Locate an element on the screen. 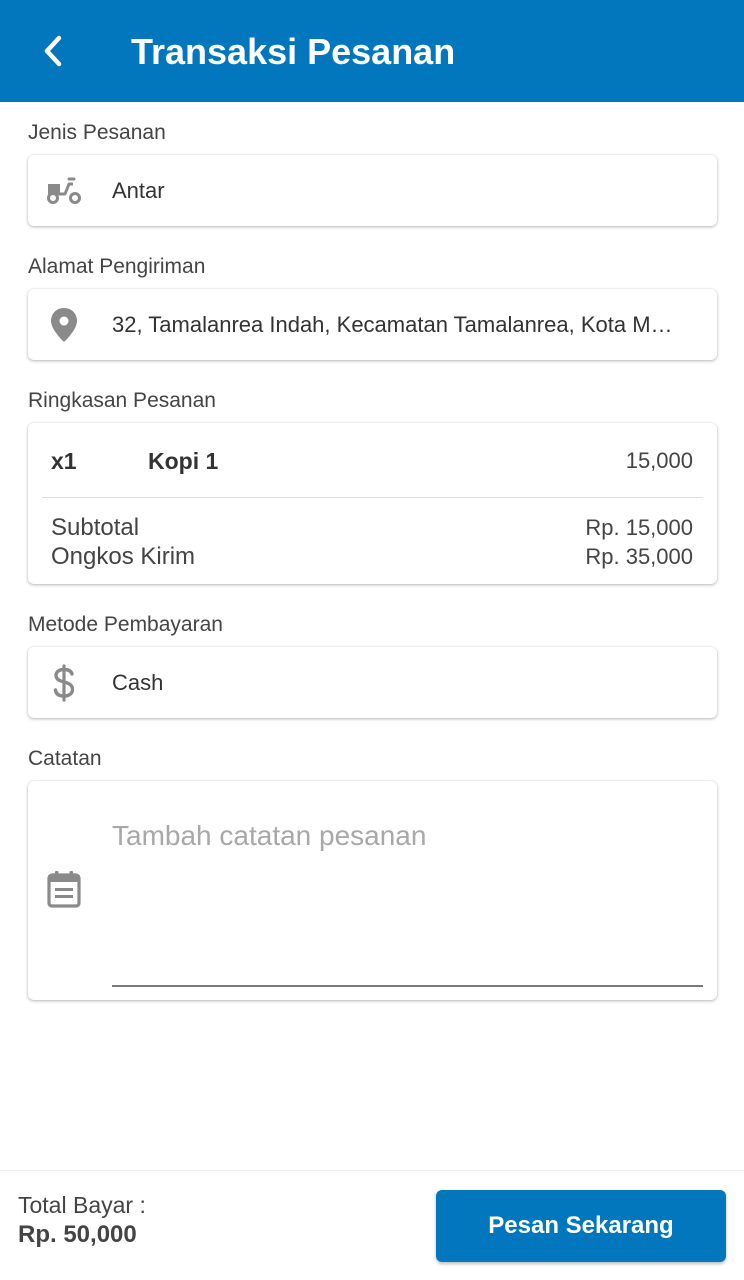 The width and height of the screenshot is (744, 1280). order-item-row: x1 Kopi 1 15,000 is located at coordinates (372, 461).